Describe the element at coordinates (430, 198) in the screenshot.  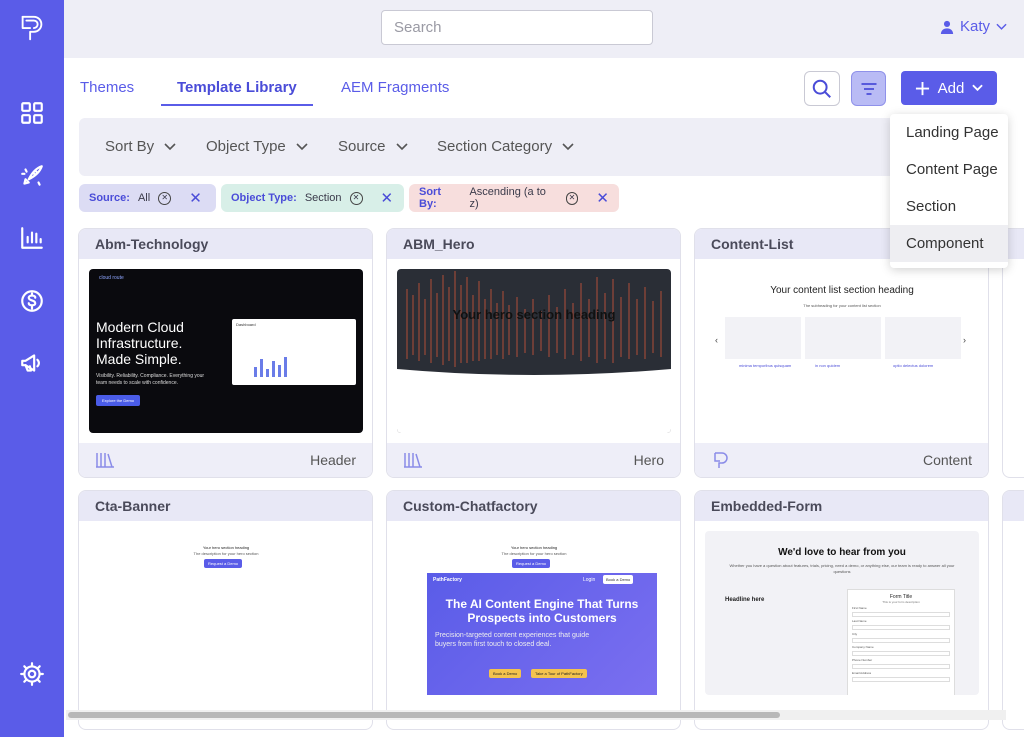
I see `chip-key: Sort By:` at that location.